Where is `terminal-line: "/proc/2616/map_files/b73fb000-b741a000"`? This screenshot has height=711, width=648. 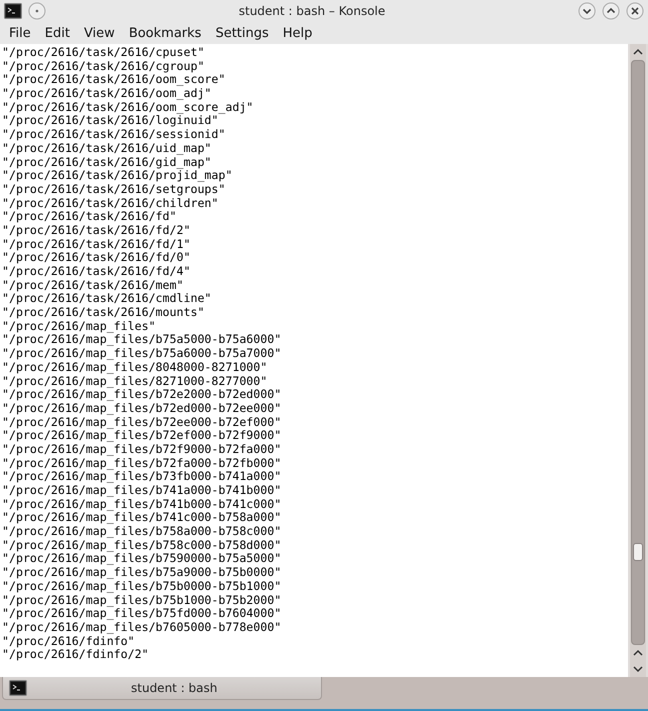
terminal-line: "/proc/2616/map_files/b73fb000-b741a000" is located at coordinates (142, 477).